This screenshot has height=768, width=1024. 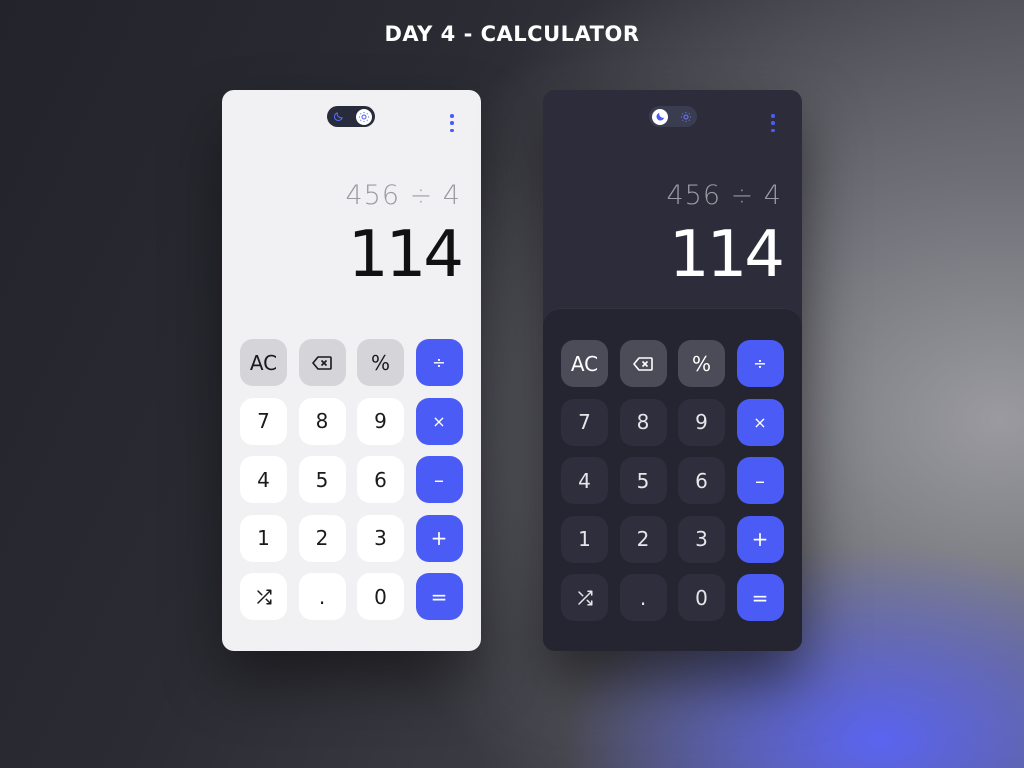 I want to click on page-title: DAY 4 - CALCULATOR, so click(x=512, y=34).